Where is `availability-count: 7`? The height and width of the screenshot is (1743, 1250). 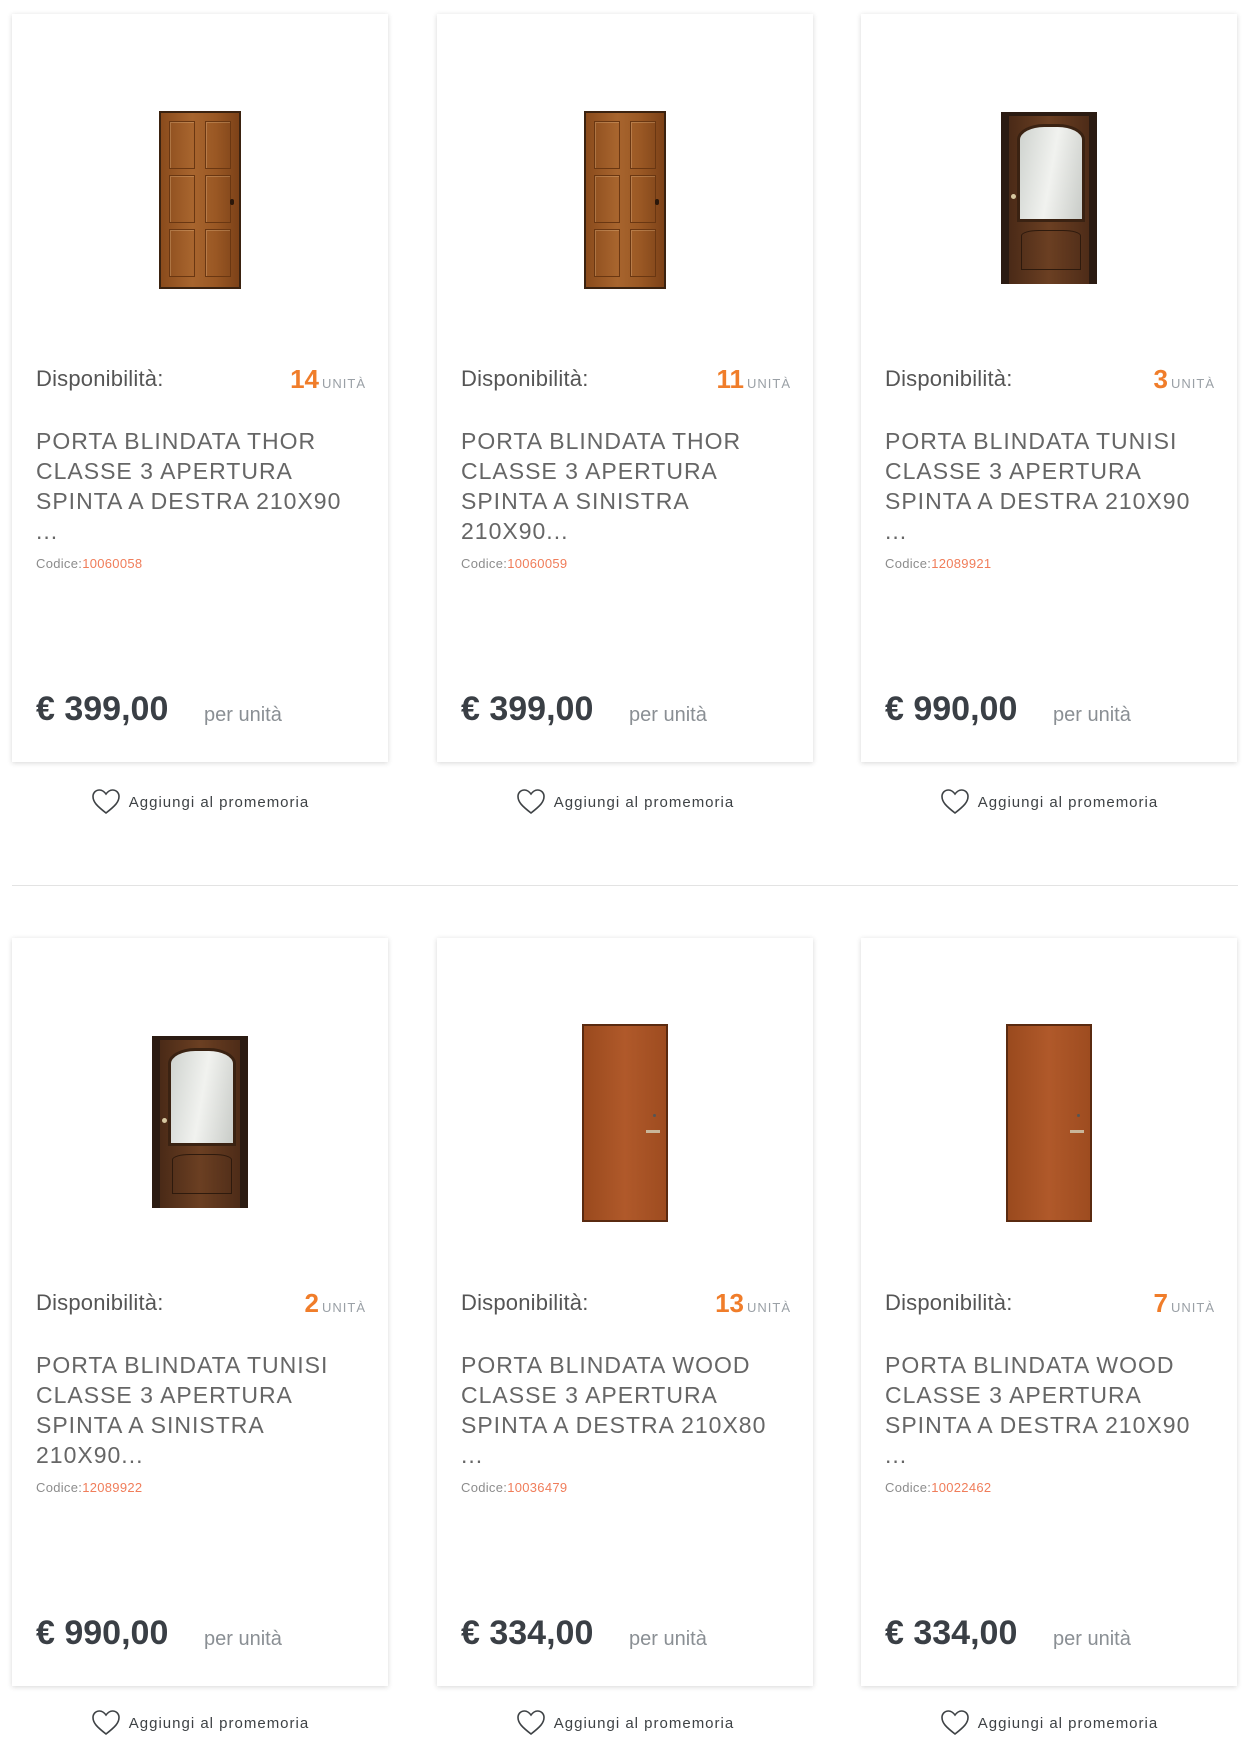 availability-count: 7 is located at coordinates (1160, 1303).